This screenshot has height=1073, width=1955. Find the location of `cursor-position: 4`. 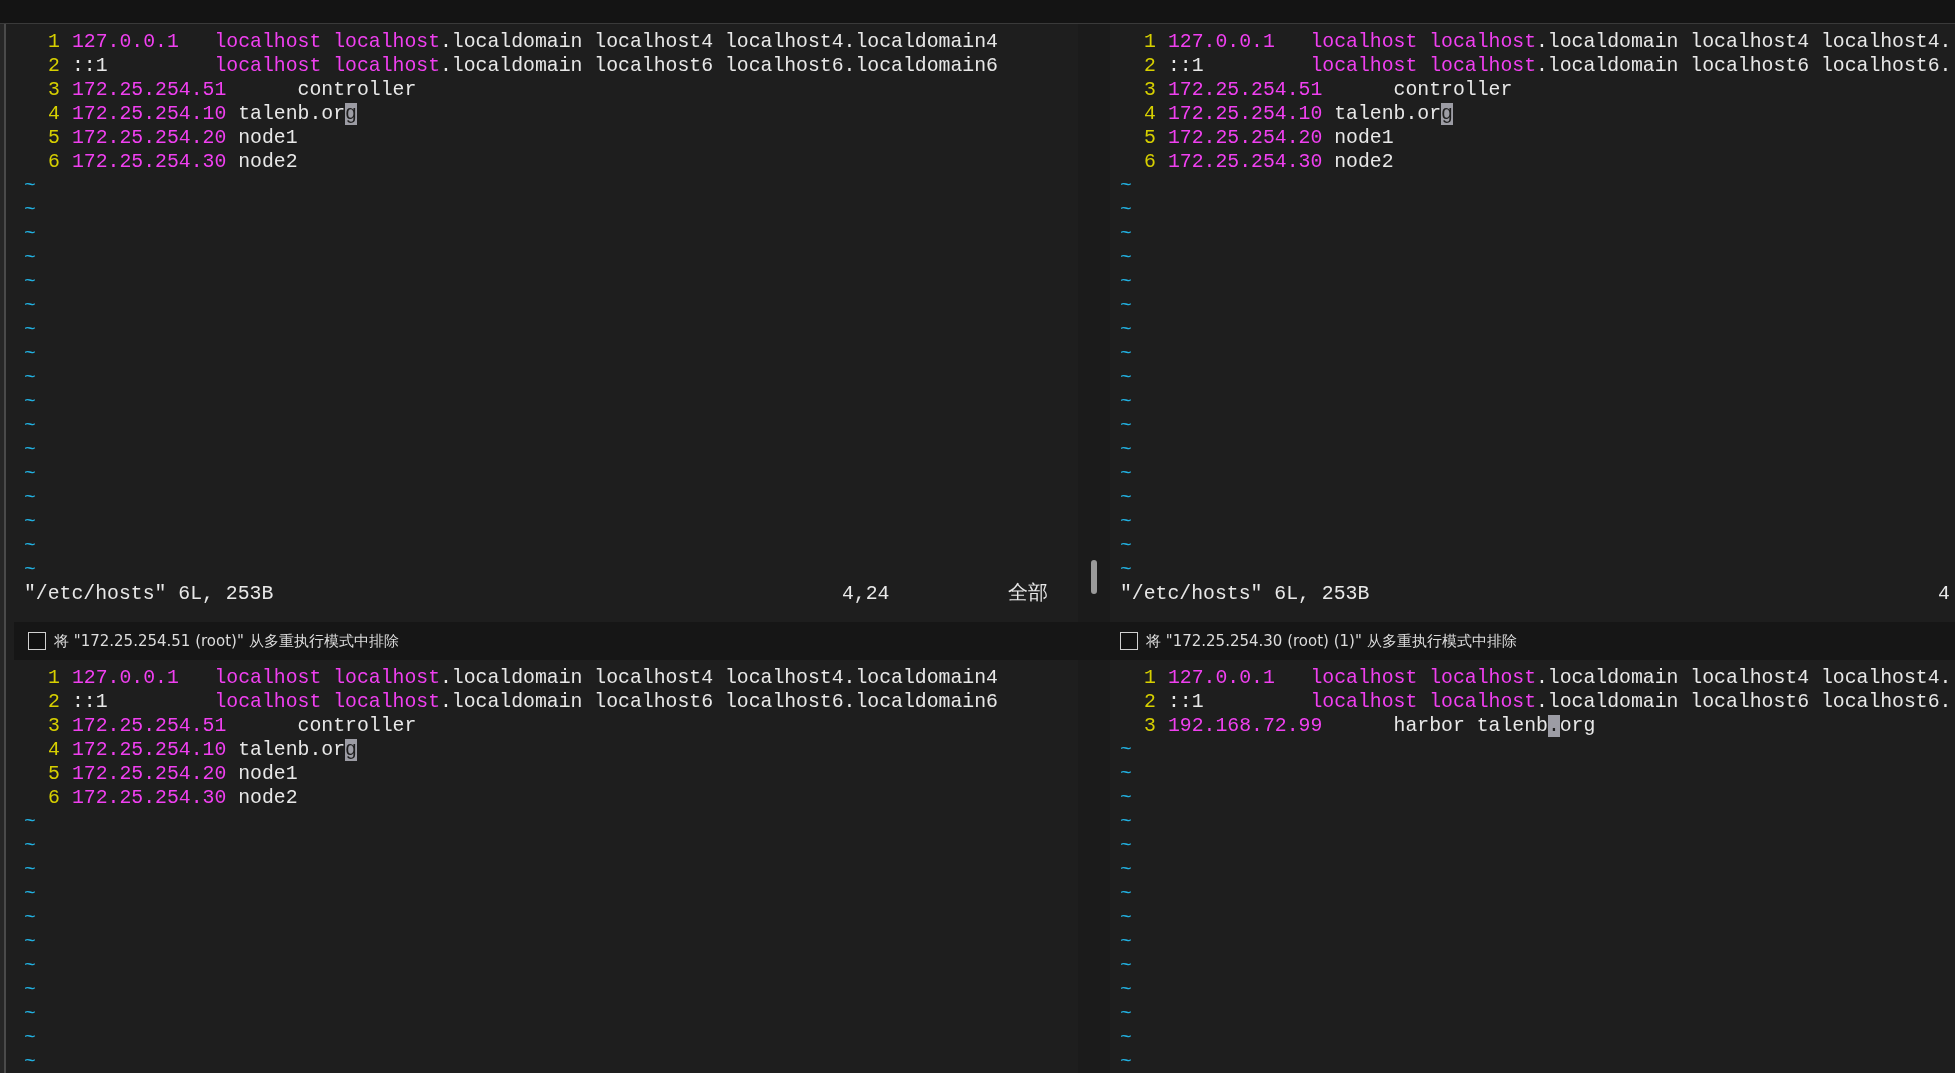

cursor-position: 4 is located at coordinates (1944, 594).